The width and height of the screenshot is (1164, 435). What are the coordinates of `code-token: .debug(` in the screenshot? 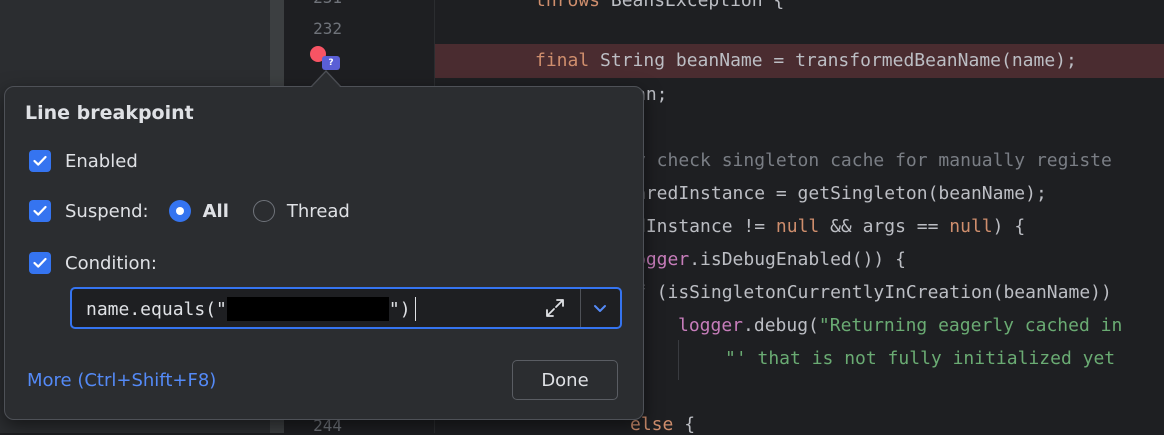 It's located at (781, 325).